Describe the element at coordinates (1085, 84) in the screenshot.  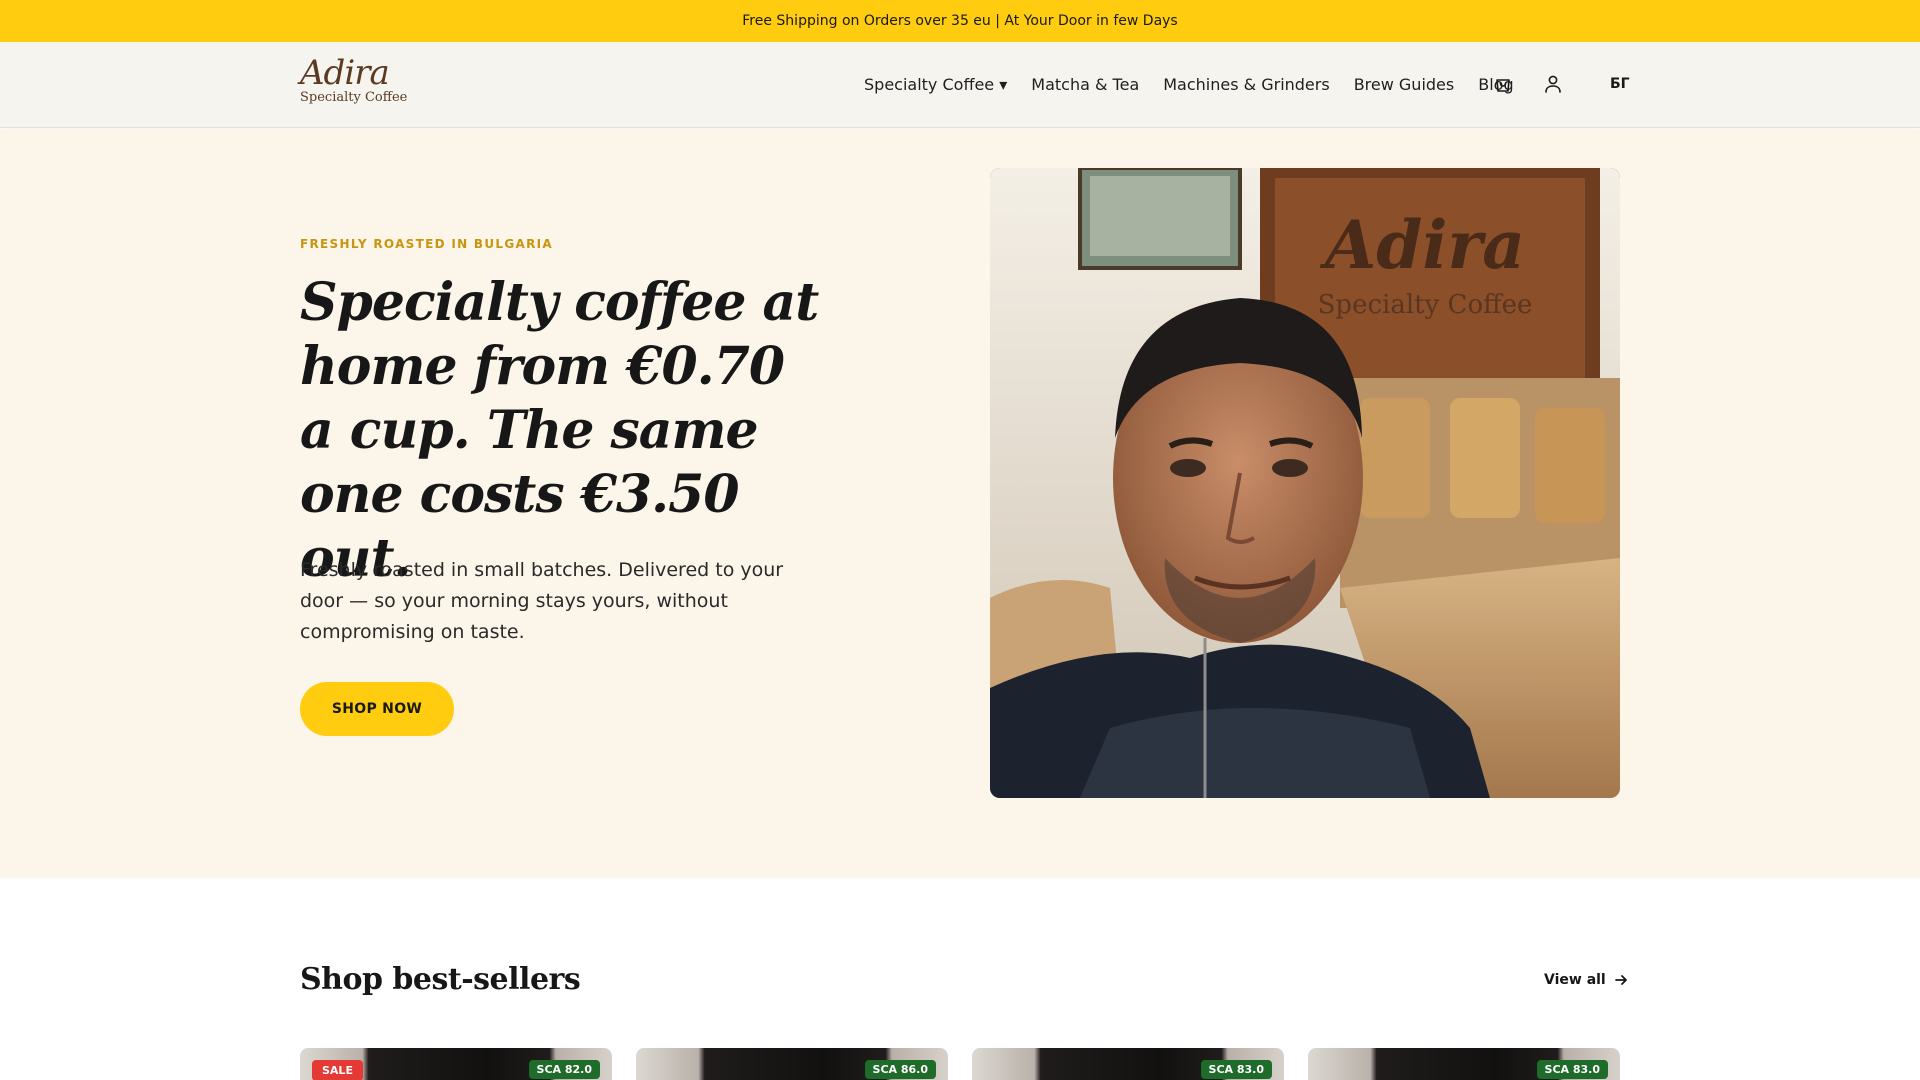
I see `nav-item-matcha-tea: Matcha & Tea` at that location.